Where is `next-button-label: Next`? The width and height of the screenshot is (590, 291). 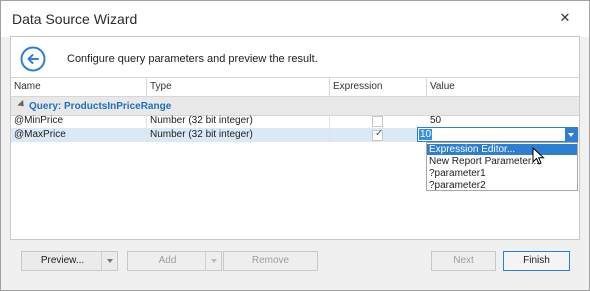
next-button-label: Next is located at coordinates (463, 260).